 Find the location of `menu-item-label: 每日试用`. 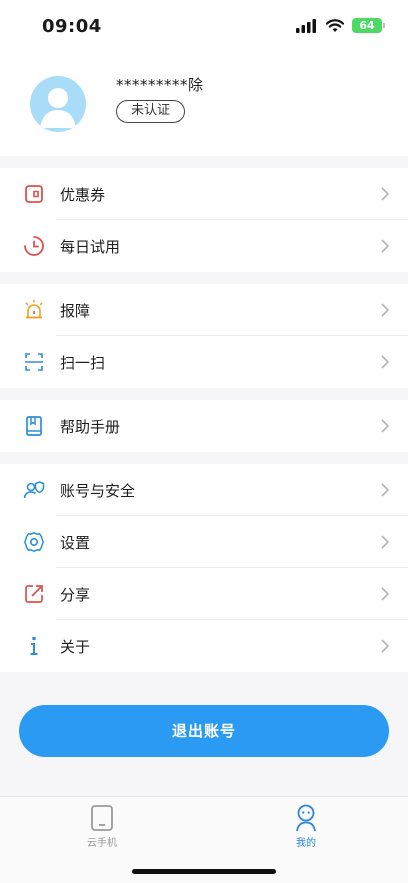

menu-item-label: 每日试用 is located at coordinates (90, 246).